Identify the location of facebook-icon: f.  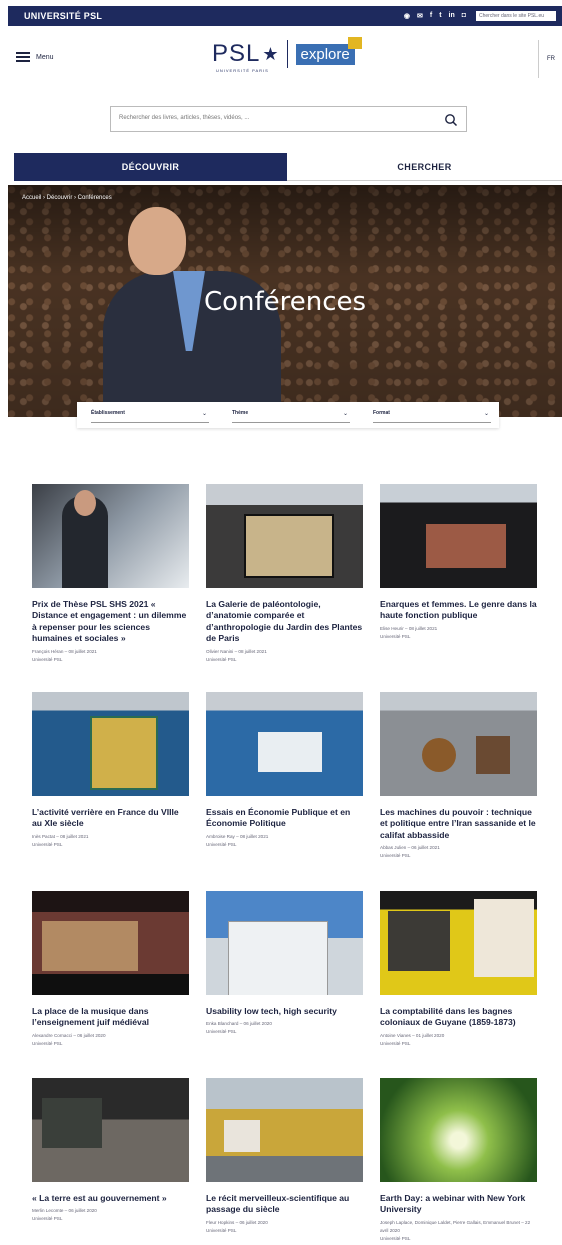
(431, 16).